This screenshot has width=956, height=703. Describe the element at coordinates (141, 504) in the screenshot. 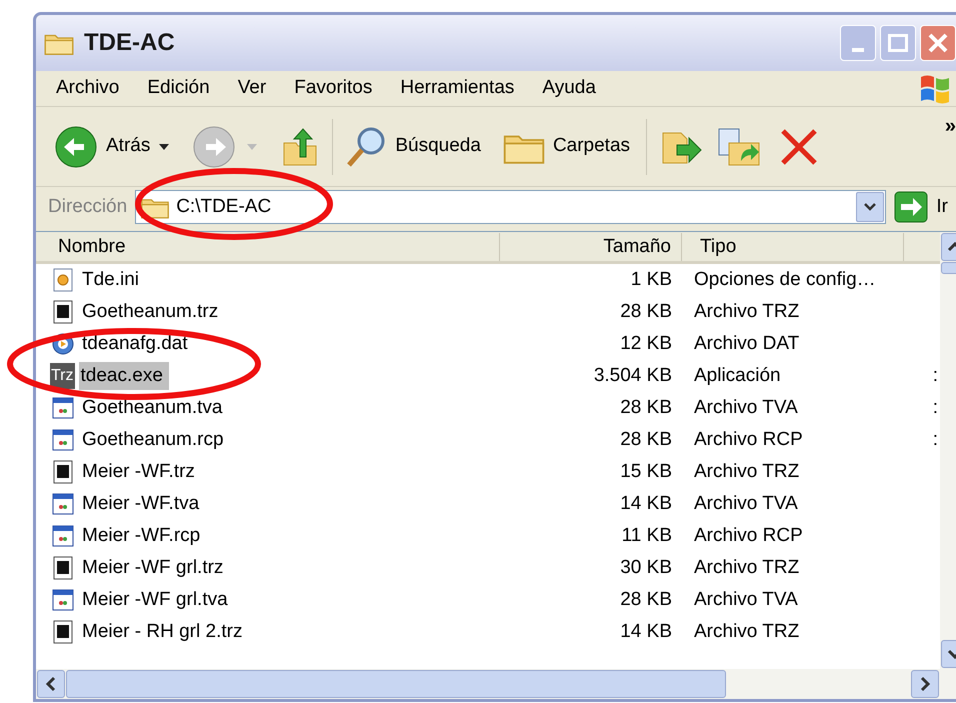

I see `file-name: Meier -WF.tva` at that location.